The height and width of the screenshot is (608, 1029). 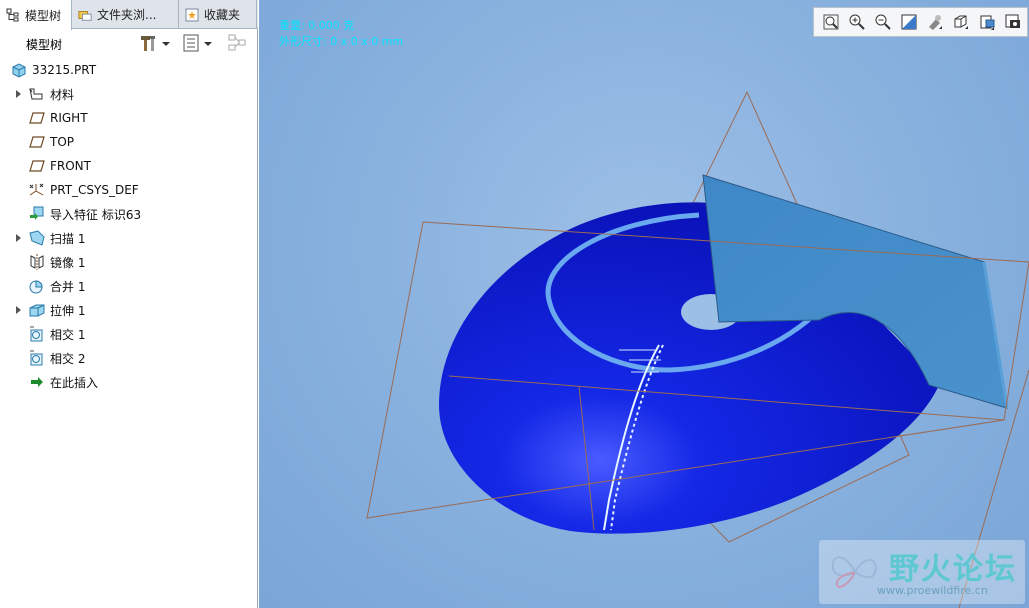 What do you see at coordinates (191, 44) in the screenshot?
I see `list-icon` at bounding box center [191, 44].